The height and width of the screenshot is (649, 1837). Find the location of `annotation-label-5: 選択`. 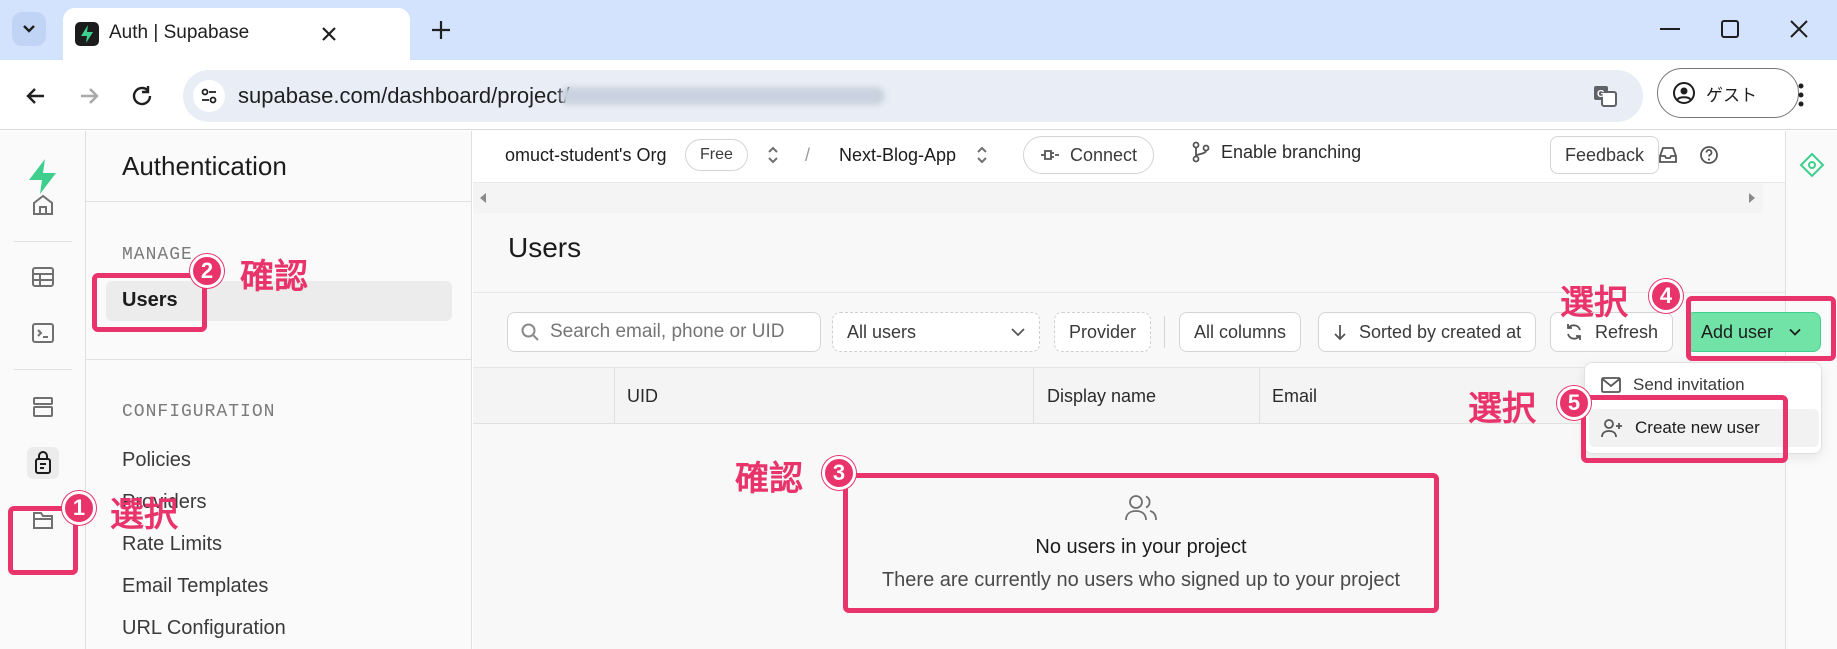

annotation-label-5: 選択 is located at coordinates (1502, 409).